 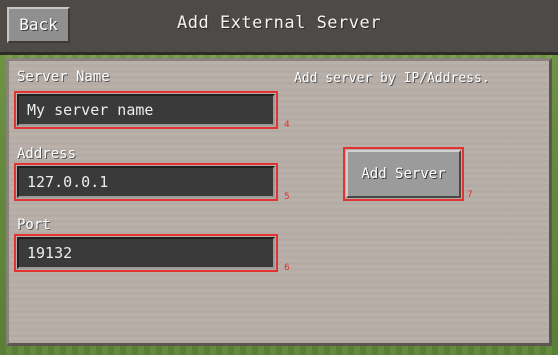 I want to click on port-marker: 6, so click(x=287, y=268).